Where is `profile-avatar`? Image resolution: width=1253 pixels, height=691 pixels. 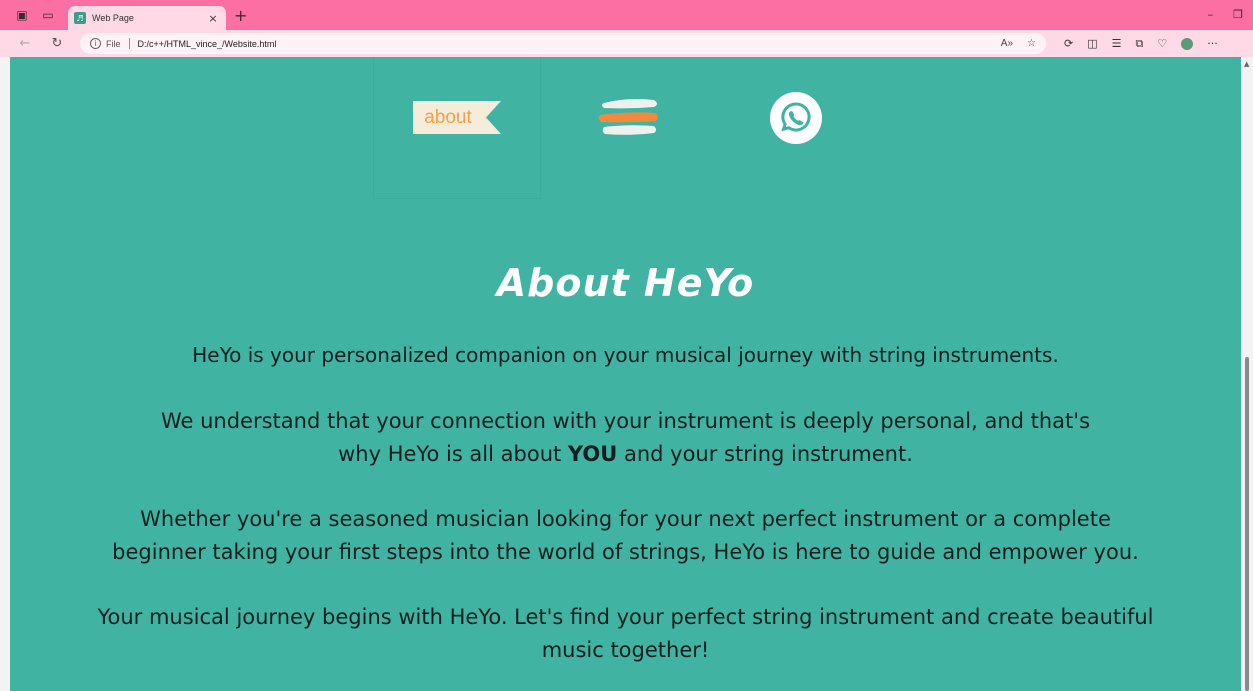
profile-avatar is located at coordinates (1187, 43).